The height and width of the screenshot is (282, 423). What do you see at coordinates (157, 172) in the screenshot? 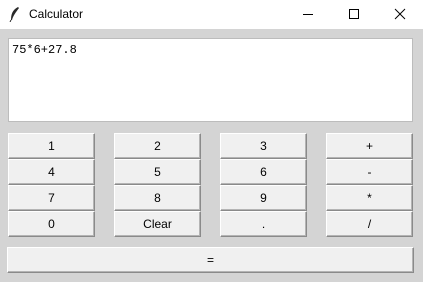
I see `key-5-button: 5` at bounding box center [157, 172].